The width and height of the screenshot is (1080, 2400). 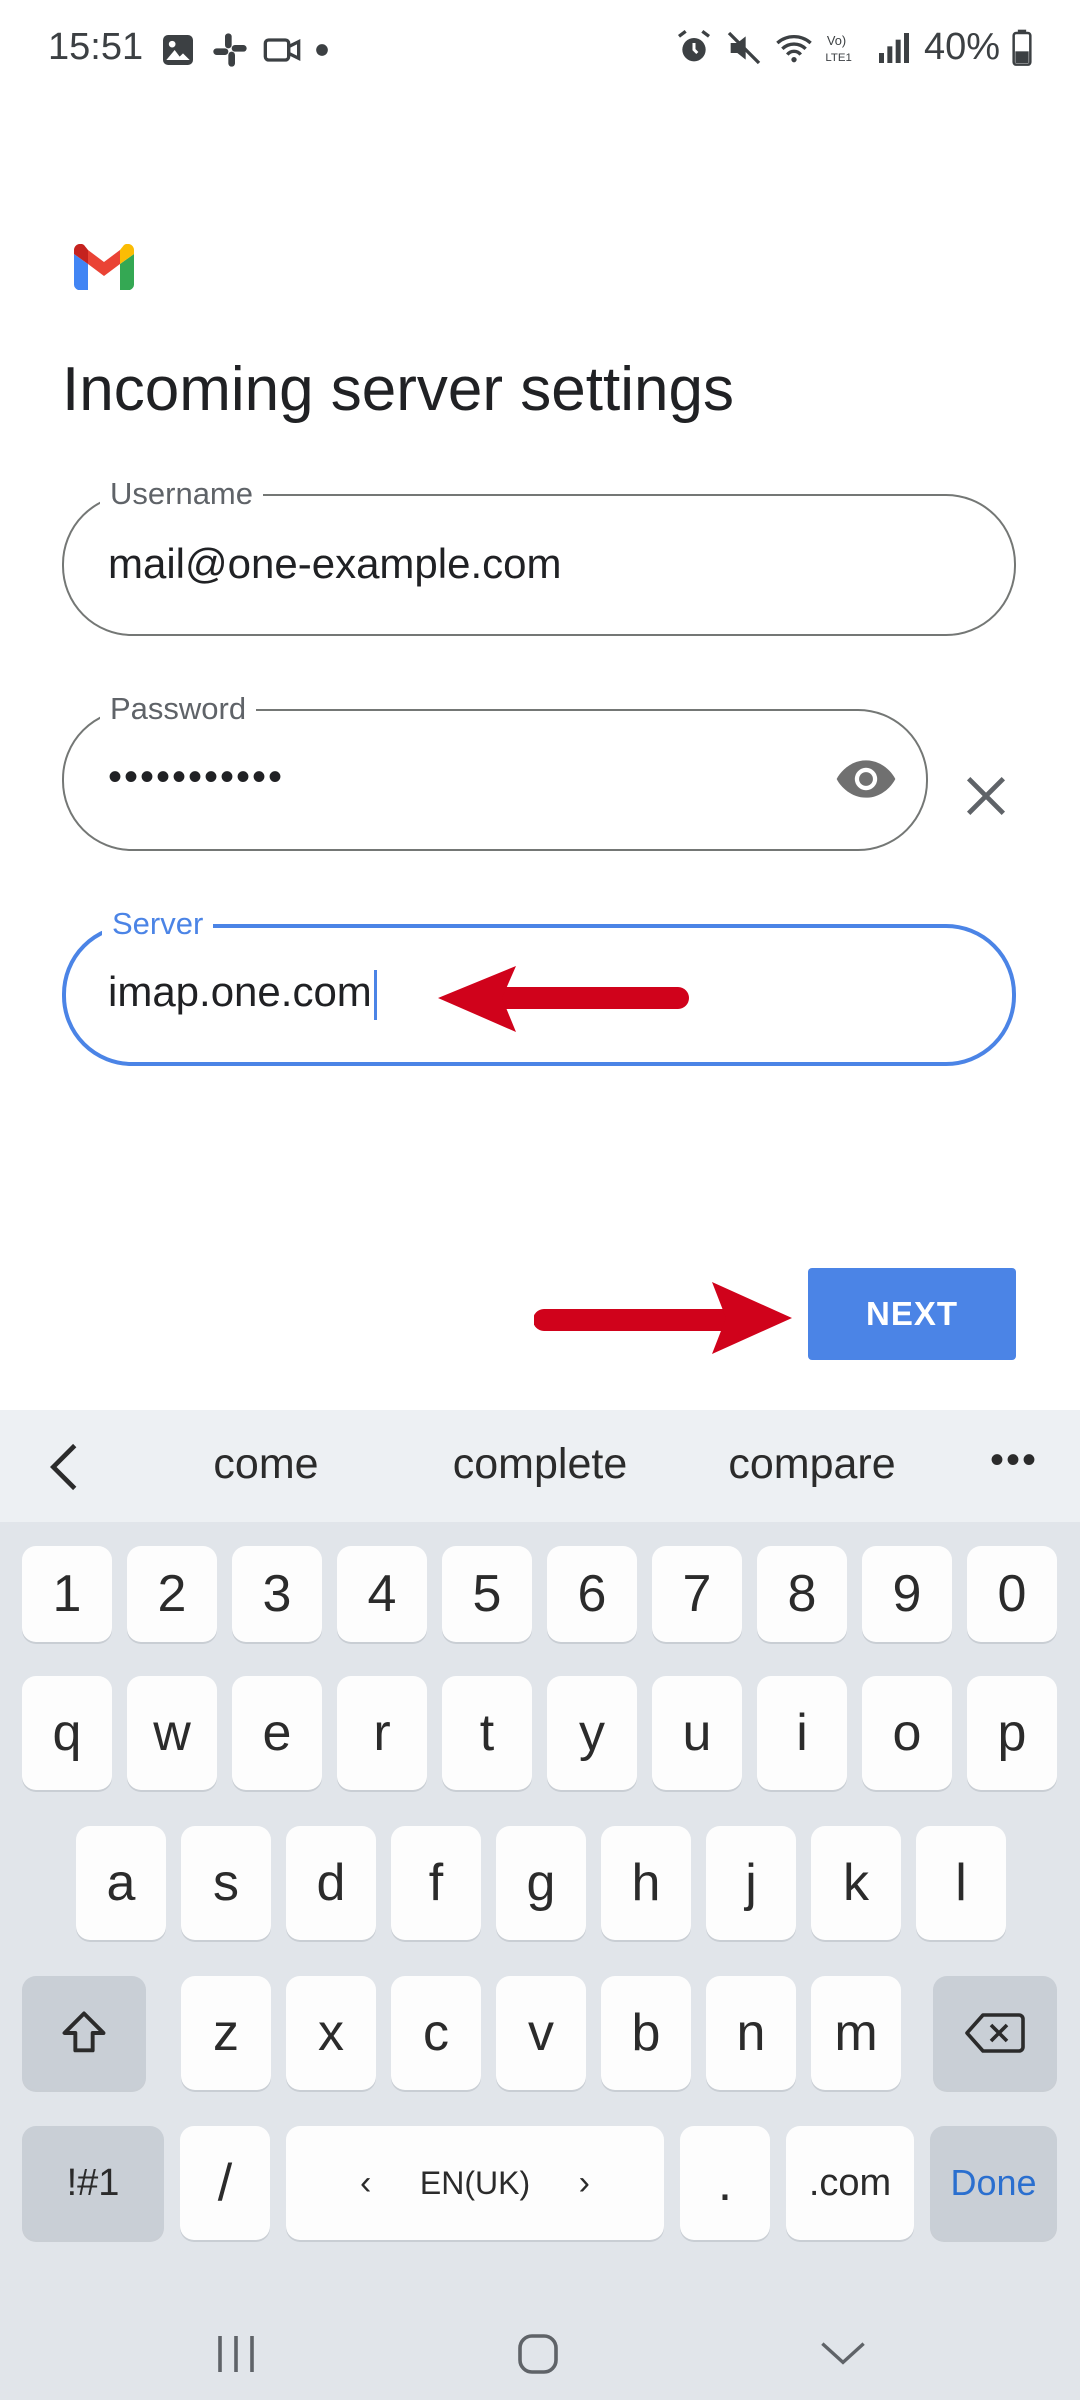 I want to click on key-a: a, so click(x=121, y=1883).